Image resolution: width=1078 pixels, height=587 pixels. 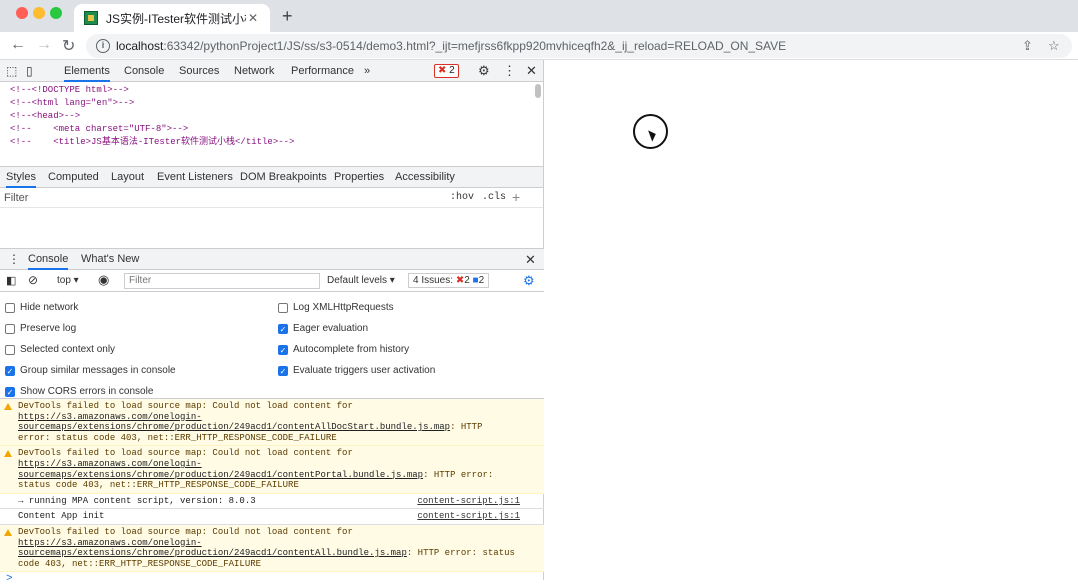 What do you see at coordinates (538, 91) in the screenshot?
I see `dom-scrollbar` at bounding box center [538, 91].